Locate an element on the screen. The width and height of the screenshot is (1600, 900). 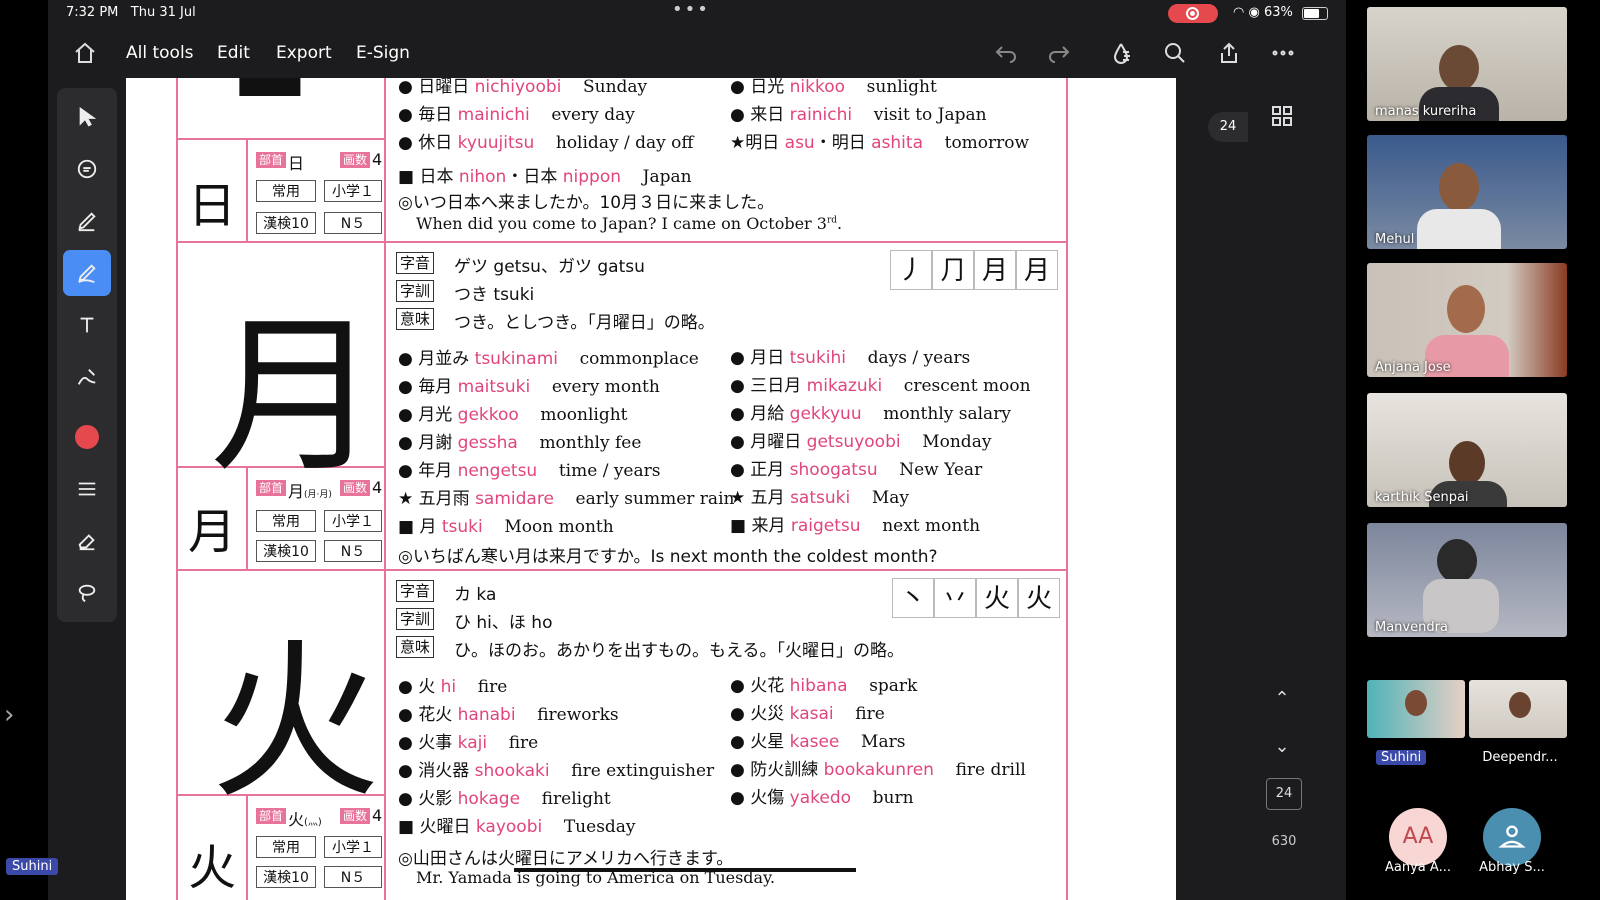
vocab-row: ■ 日本 nihon・日本 nippon Japan is located at coordinates (545, 177).